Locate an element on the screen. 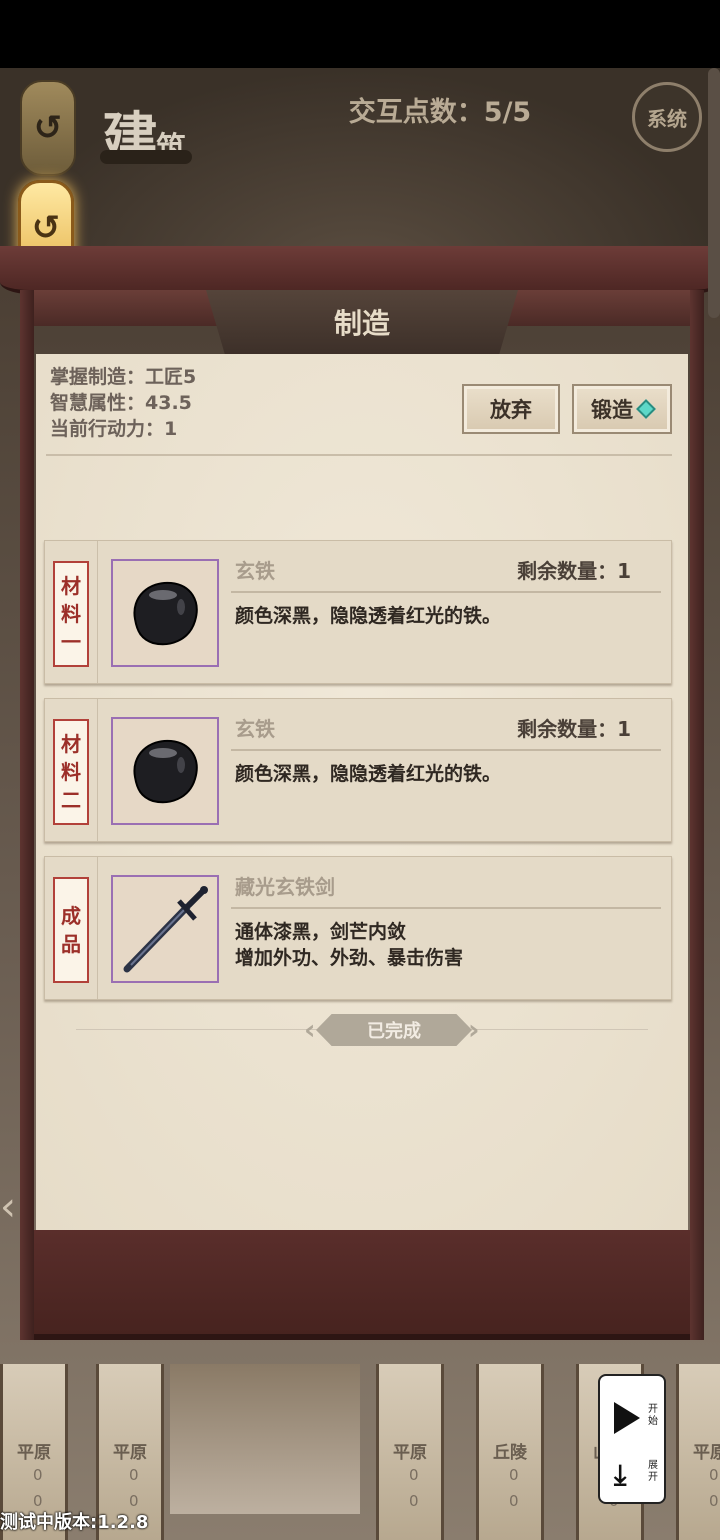 This screenshot has height=1540, width=720. town-image is located at coordinates (265, 1439).